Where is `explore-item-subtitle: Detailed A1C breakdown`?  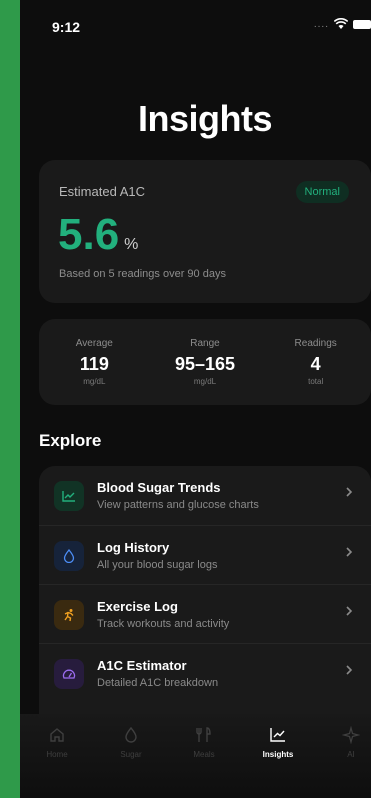
explore-item-subtitle: Detailed A1C breakdown is located at coordinates (158, 683).